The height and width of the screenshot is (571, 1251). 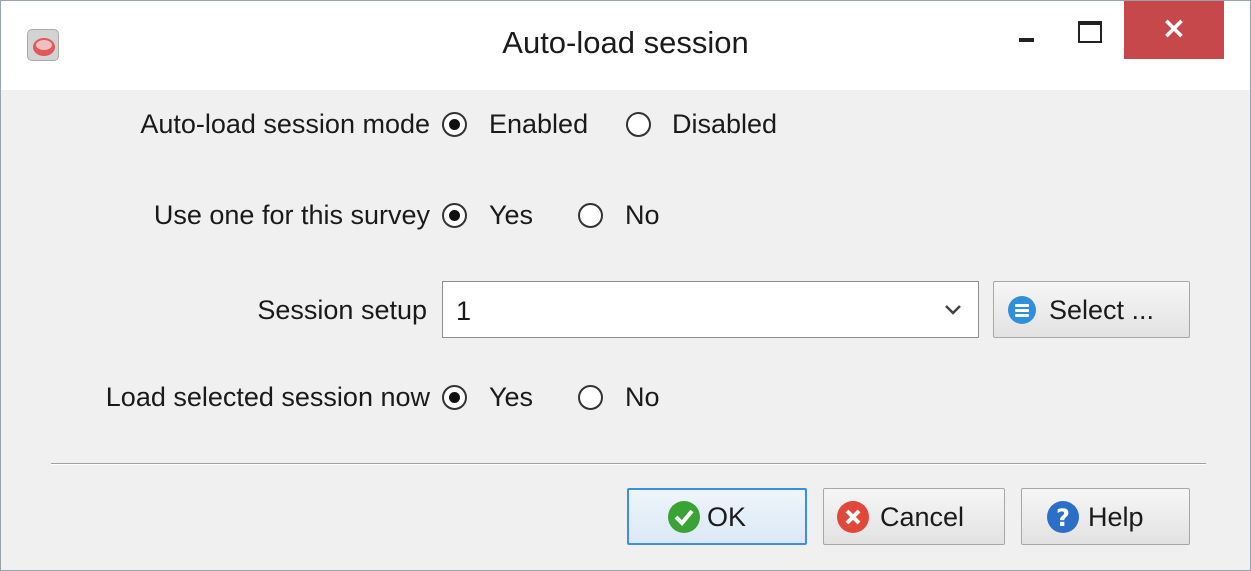 What do you see at coordinates (454, 397) in the screenshot?
I see `load-now-yes-radio` at bounding box center [454, 397].